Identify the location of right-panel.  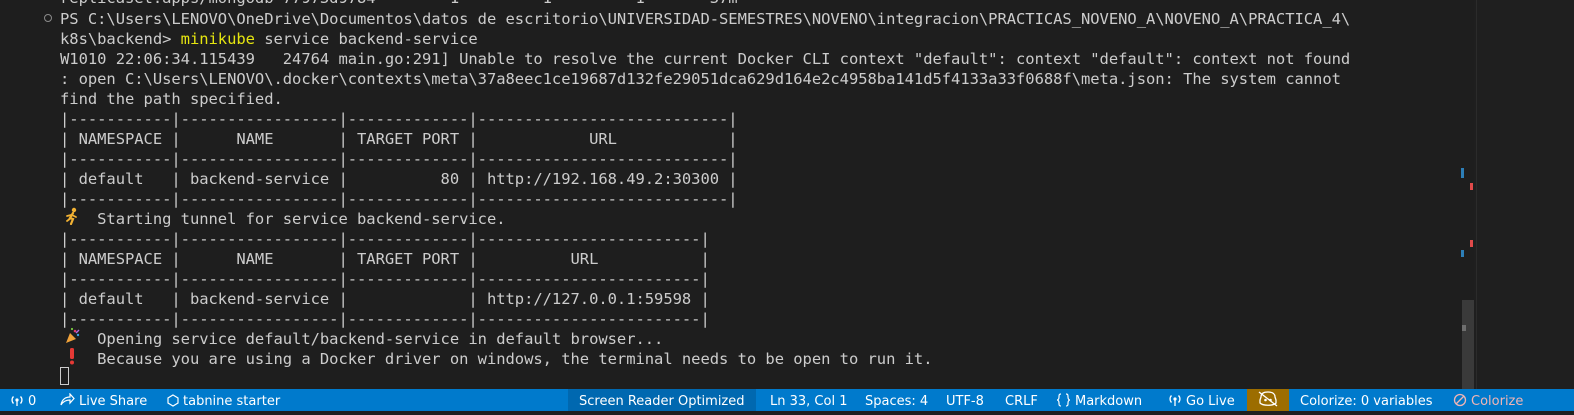
(1525, 194).